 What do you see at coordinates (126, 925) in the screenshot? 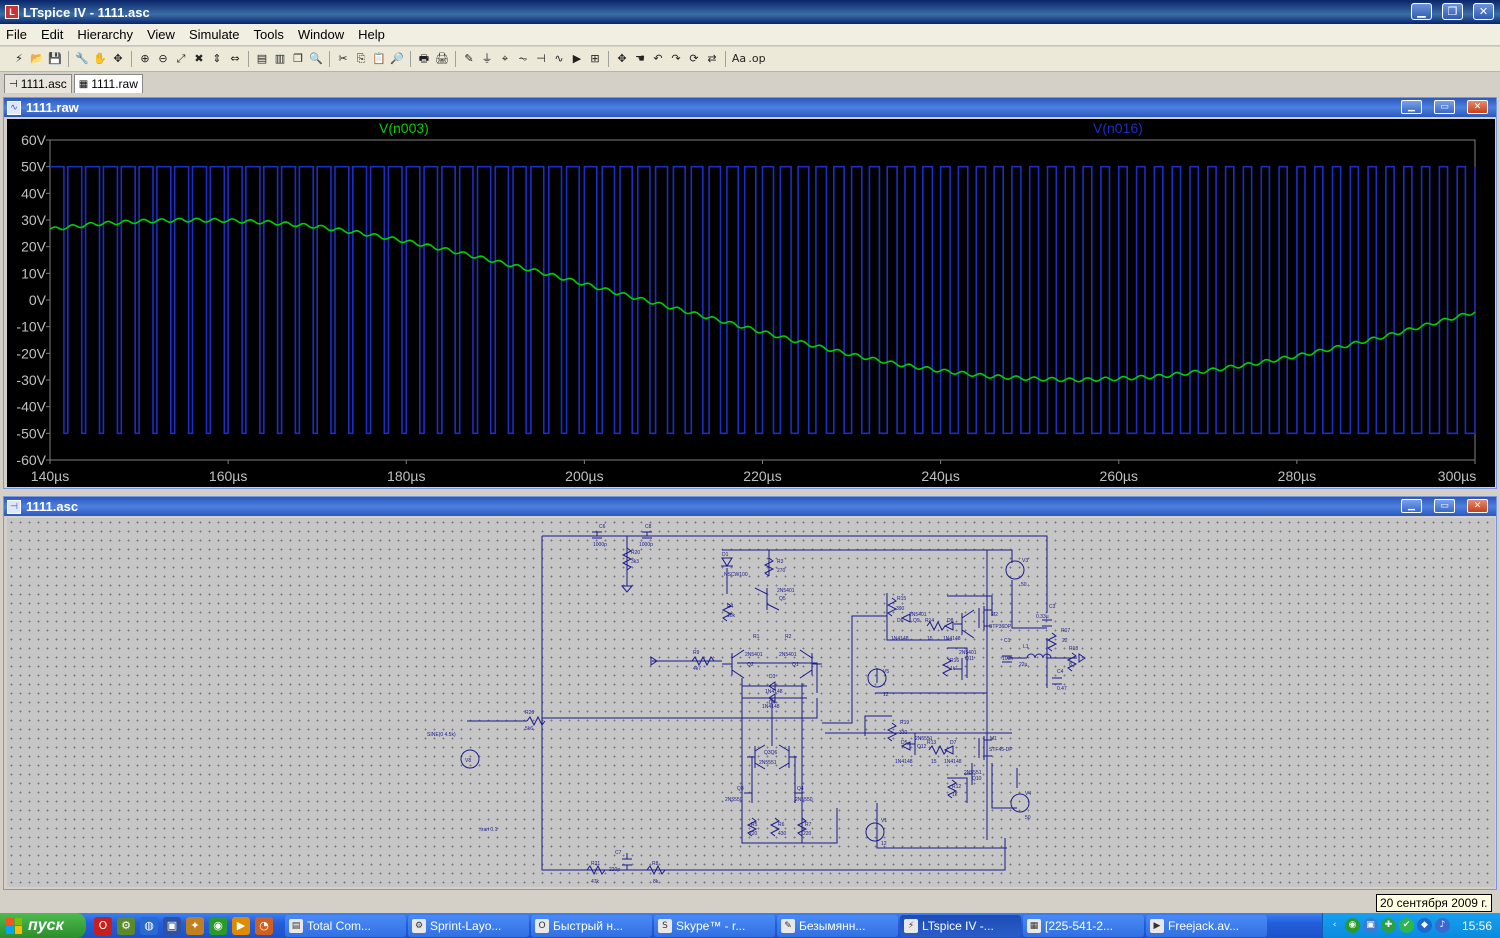
I see `tool-icon: ⚙` at bounding box center [126, 925].